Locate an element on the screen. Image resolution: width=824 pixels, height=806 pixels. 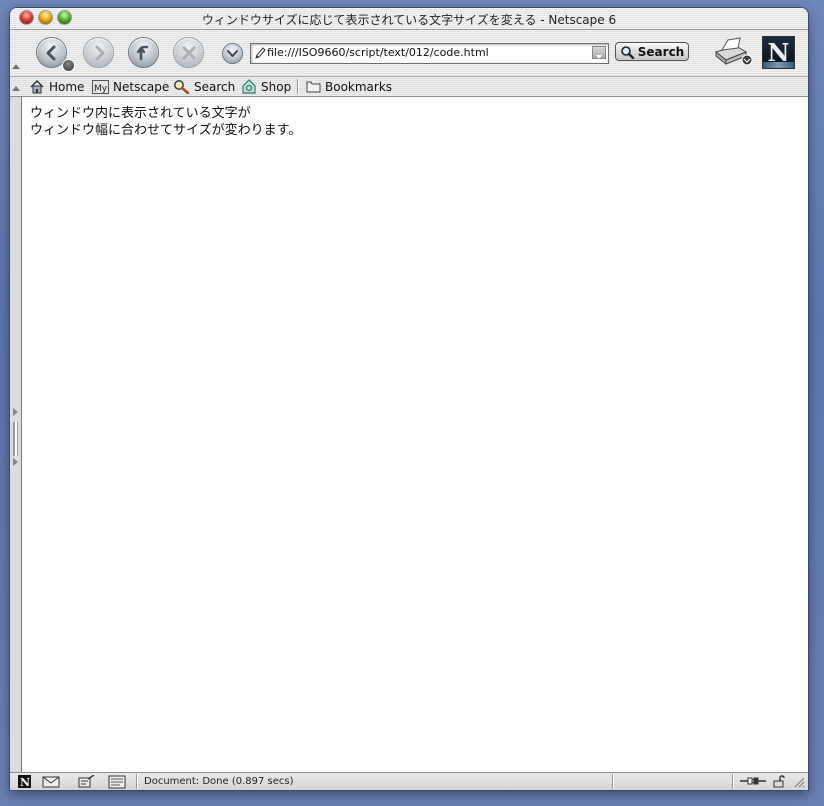
folder-icon is located at coordinates (313, 87).